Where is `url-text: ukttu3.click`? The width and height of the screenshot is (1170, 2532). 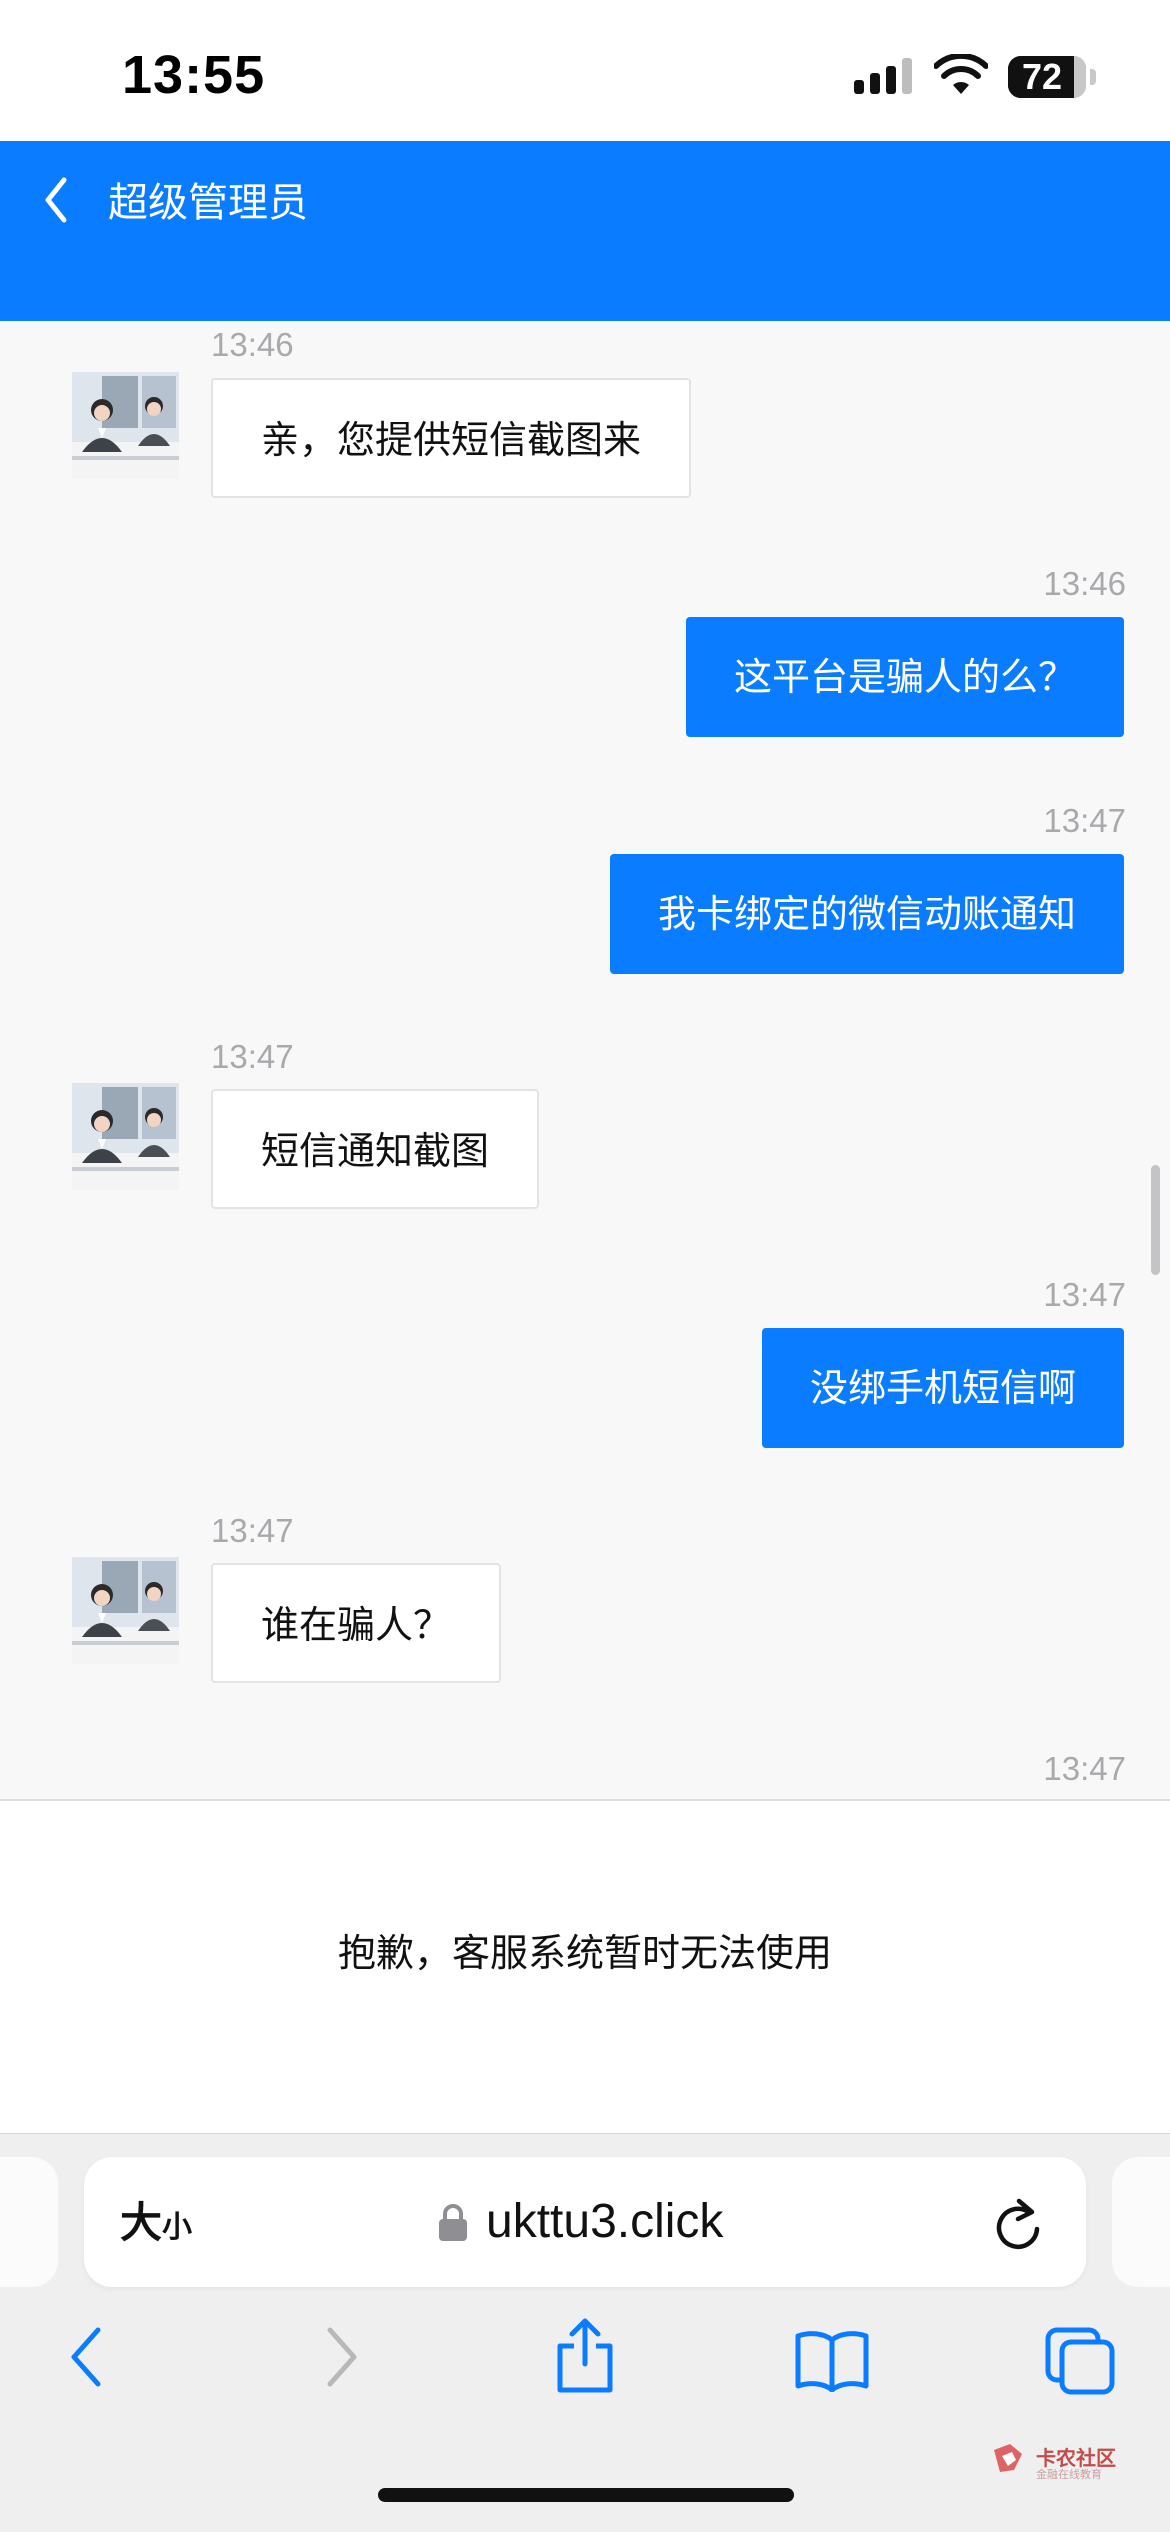 url-text: ukttu3.click is located at coordinates (604, 2222).